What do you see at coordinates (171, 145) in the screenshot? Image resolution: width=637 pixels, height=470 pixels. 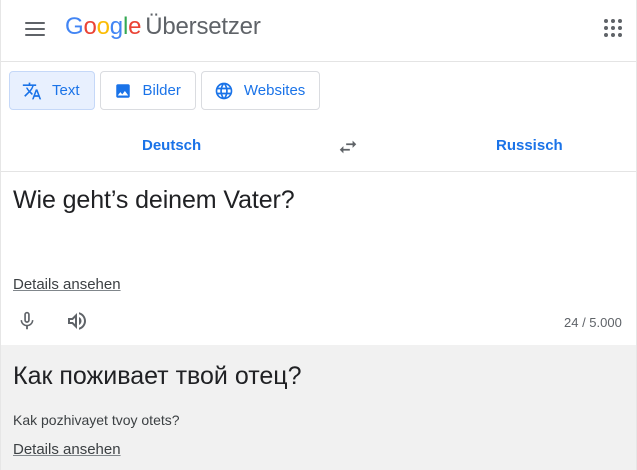 I see `source-language-button: Deutsch` at bounding box center [171, 145].